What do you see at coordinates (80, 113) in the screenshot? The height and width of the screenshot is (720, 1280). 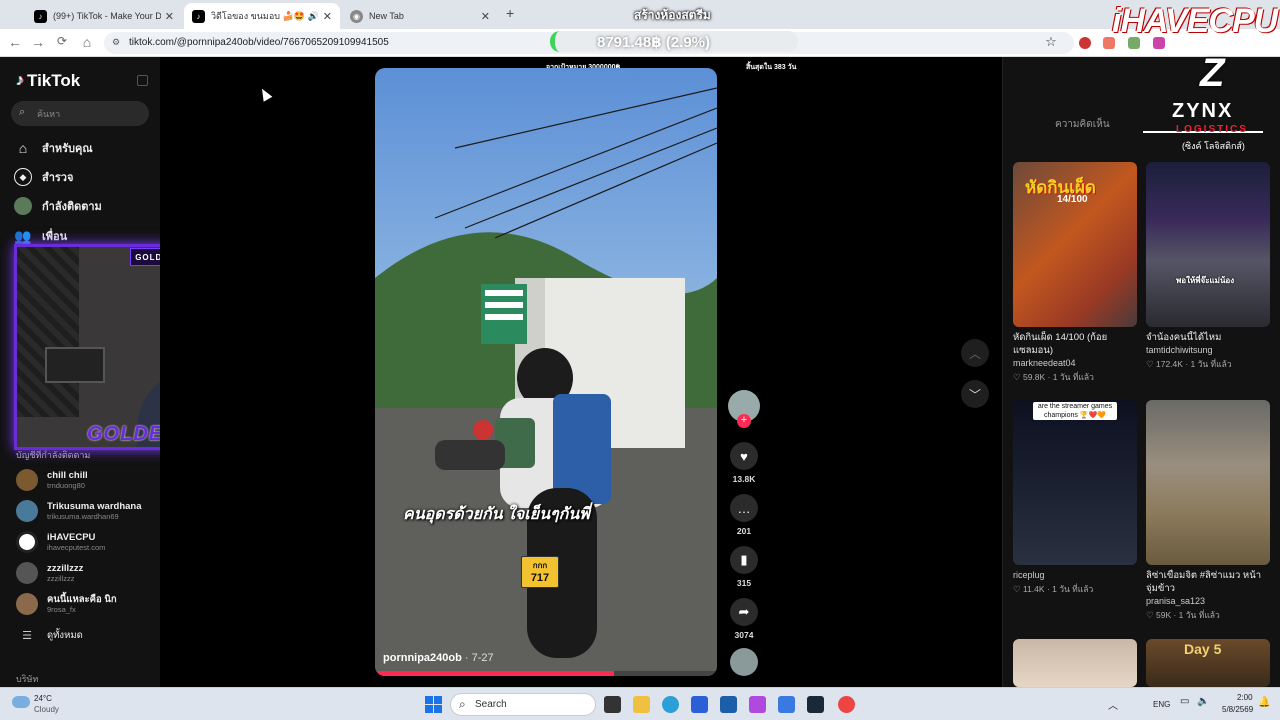 I see `search-input: ⌕ ค้นหา` at bounding box center [80, 113].